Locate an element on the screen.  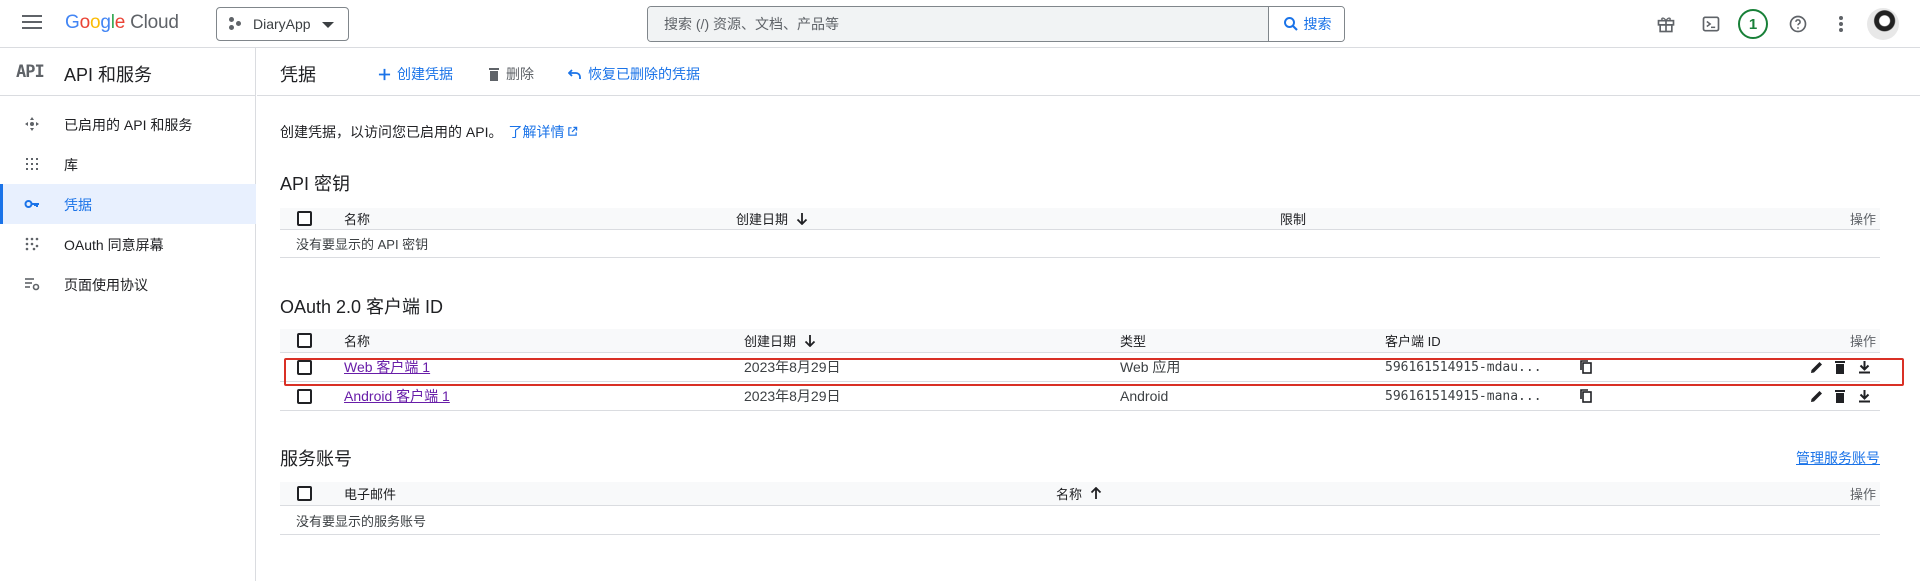
sidebar-item-enabled-apis: 已启用的 API 和服务 is located at coordinates (128, 124).